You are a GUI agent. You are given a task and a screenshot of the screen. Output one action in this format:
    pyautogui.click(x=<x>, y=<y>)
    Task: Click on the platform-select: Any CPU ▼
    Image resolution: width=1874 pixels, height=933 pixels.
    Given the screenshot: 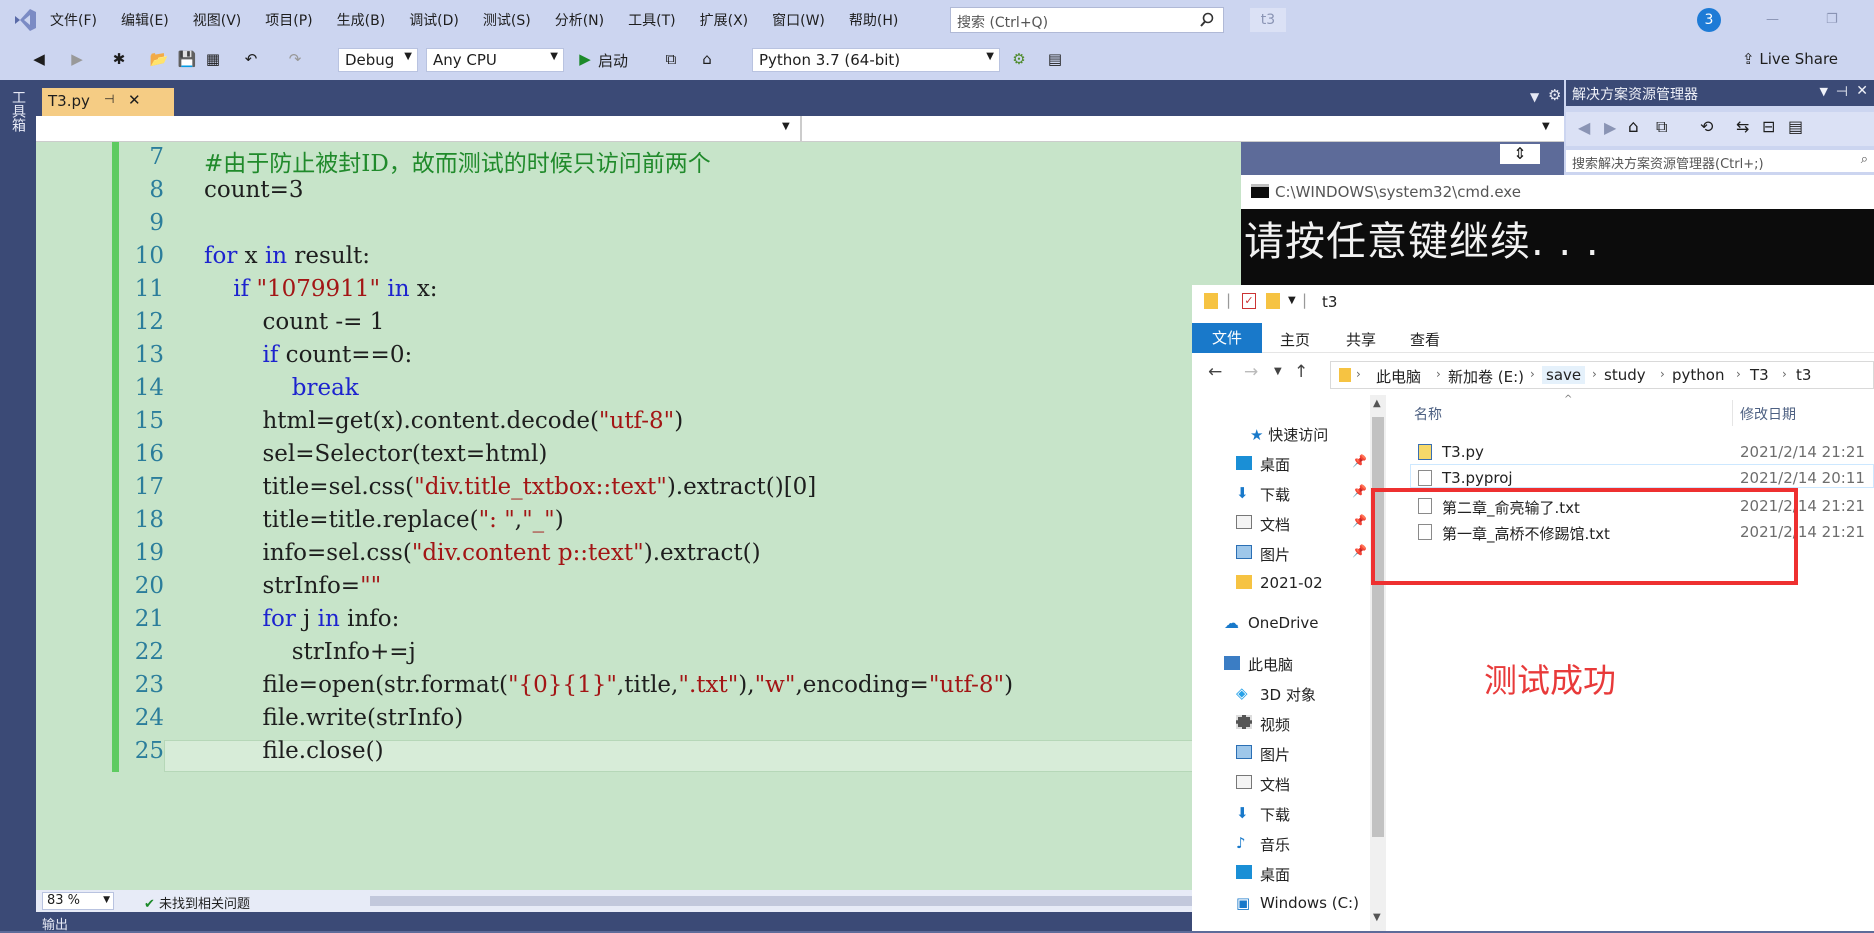 What is the action you would take?
    pyautogui.click(x=495, y=60)
    